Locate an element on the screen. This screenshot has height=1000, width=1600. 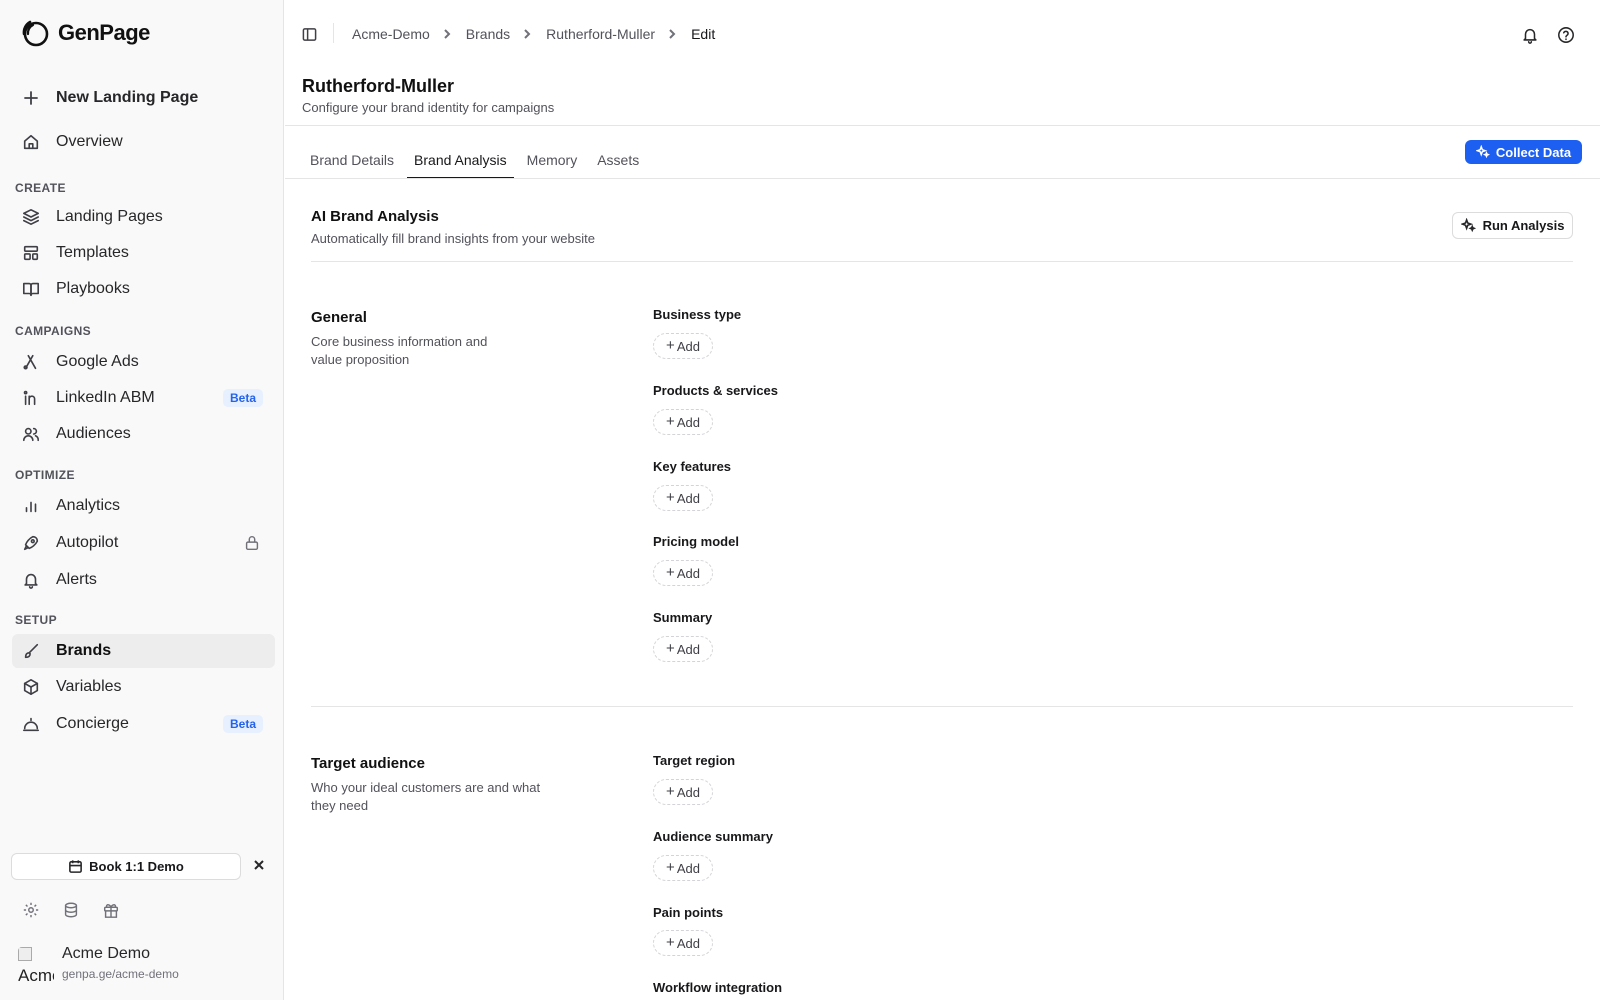
add-audience-summary-button: + Add is located at coordinates (683, 868).